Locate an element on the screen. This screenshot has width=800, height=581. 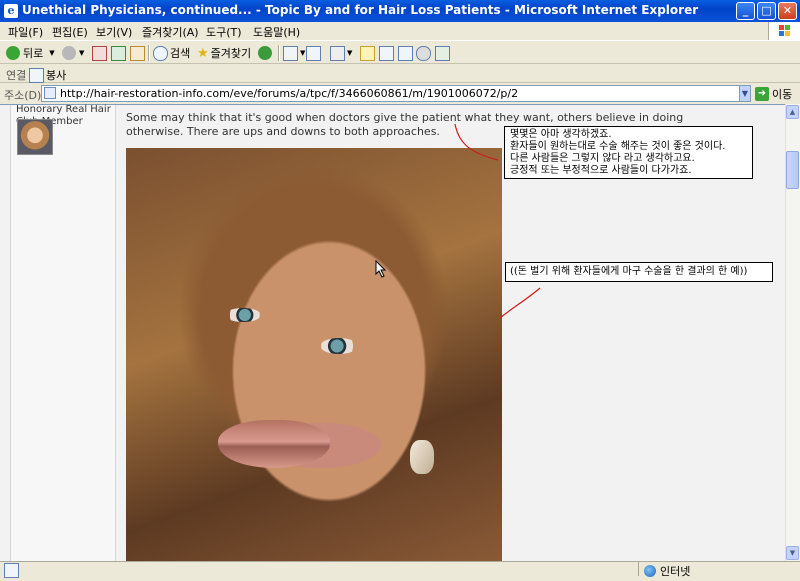
stop-icon is located at coordinates (99, 53).